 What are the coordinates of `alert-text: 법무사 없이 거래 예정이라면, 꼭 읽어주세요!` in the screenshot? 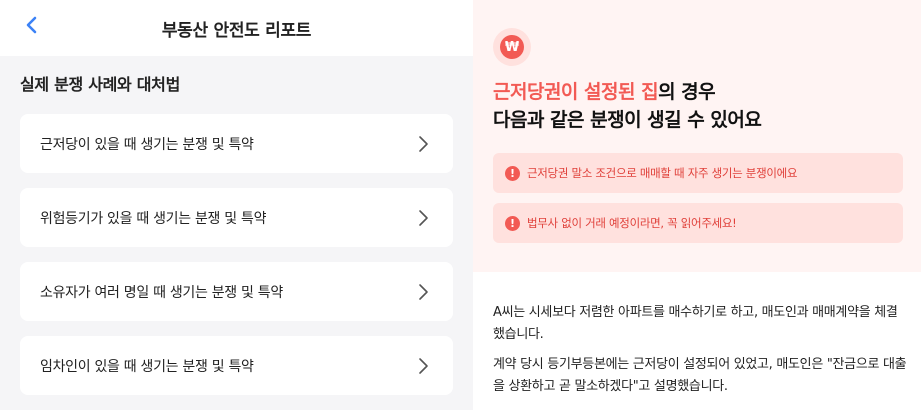 It's located at (632, 223).